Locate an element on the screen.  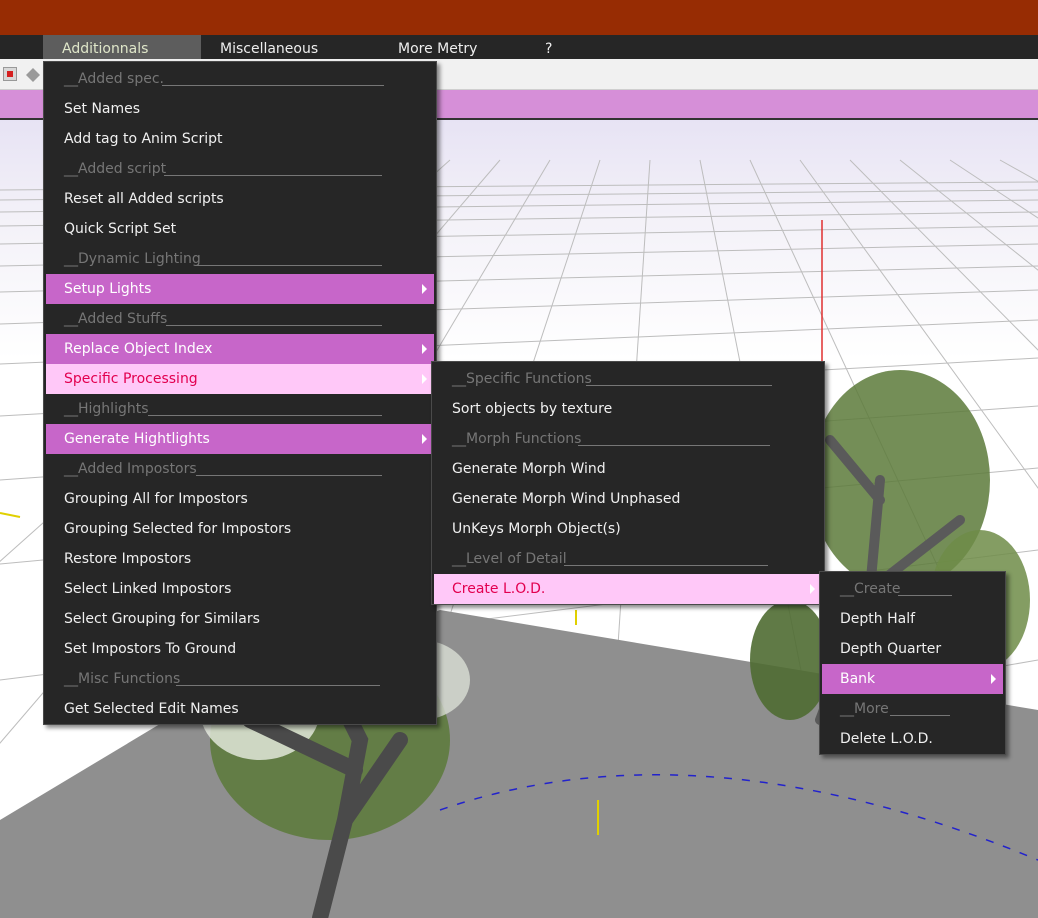
gear-icon is located at coordinates (33, 74).